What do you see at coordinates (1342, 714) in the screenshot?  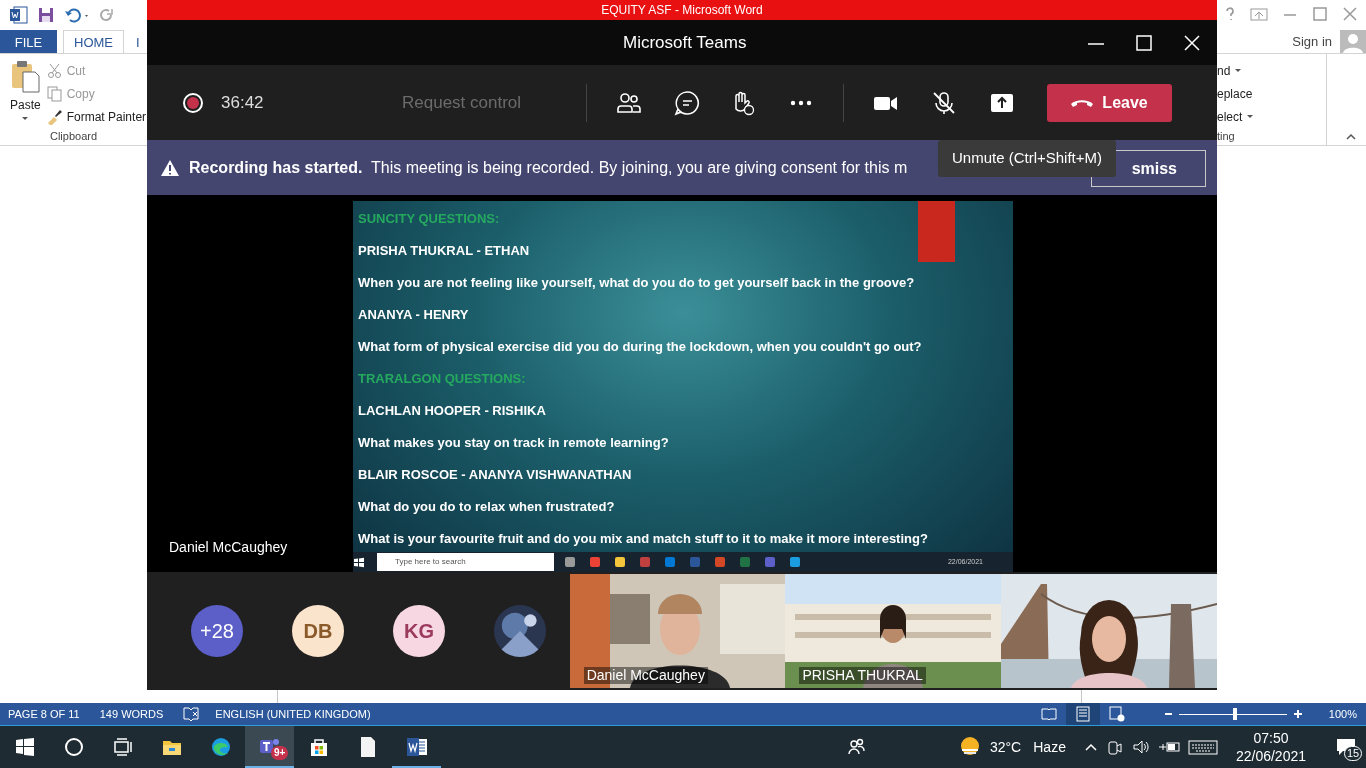 I see `zoom-level: 100%` at bounding box center [1342, 714].